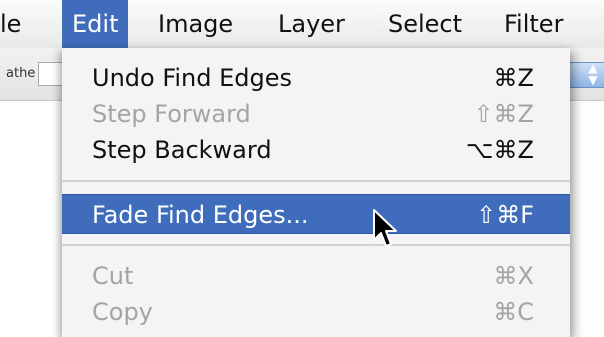 The image size is (604, 337). Describe the element at coordinates (192, 78) in the screenshot. I see `menu-item-label: Undo Find Edges` at that location.